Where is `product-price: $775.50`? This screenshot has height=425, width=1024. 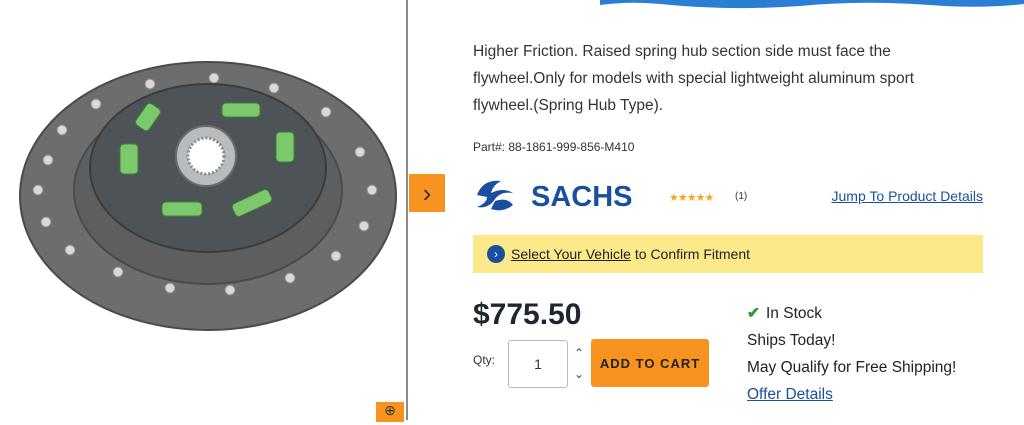
product-price: $775.50 is located at coordinates (527, 314).